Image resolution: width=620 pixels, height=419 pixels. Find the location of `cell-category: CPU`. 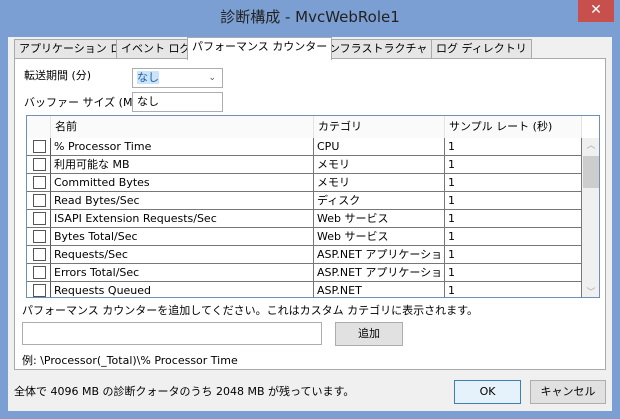

cell-category: CPU is located at coordinates (379, 147).